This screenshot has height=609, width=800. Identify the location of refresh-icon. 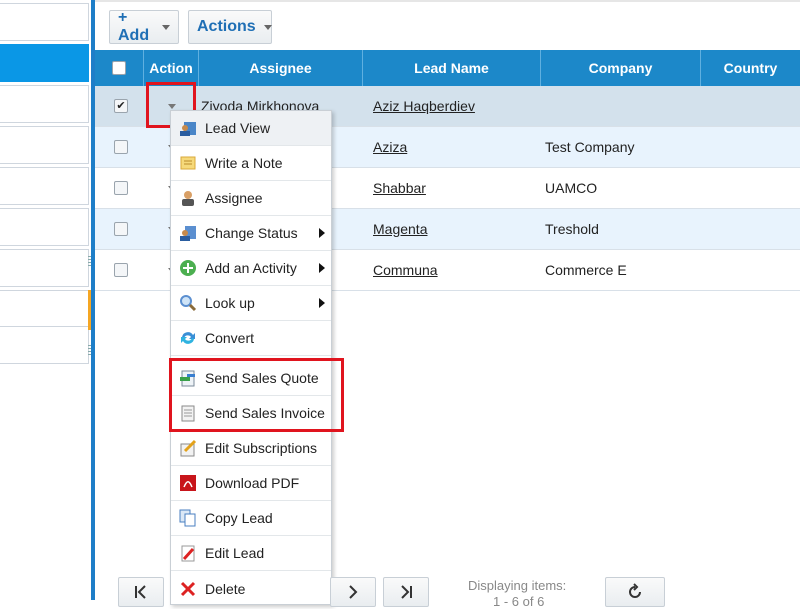
(635, 590).